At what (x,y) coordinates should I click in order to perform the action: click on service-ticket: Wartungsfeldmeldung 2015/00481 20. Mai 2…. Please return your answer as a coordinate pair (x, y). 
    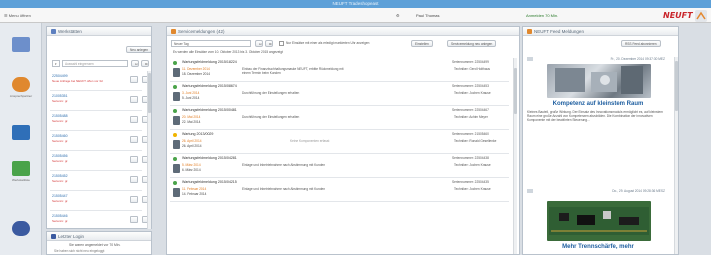
    Looking at the image, I should click on (339, 118).